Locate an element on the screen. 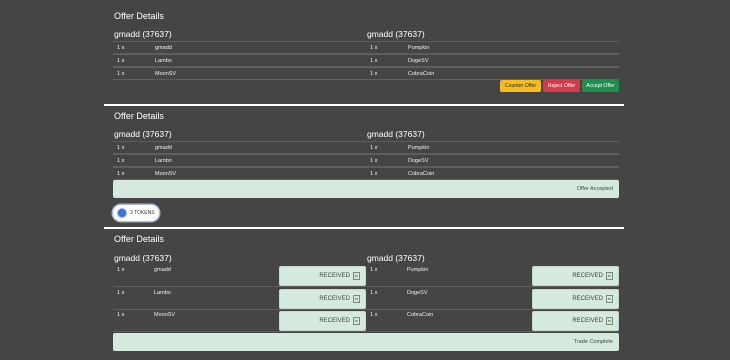  table-row: 1 x Lambo RECEIVED tx is located at coordinates (239, 299).